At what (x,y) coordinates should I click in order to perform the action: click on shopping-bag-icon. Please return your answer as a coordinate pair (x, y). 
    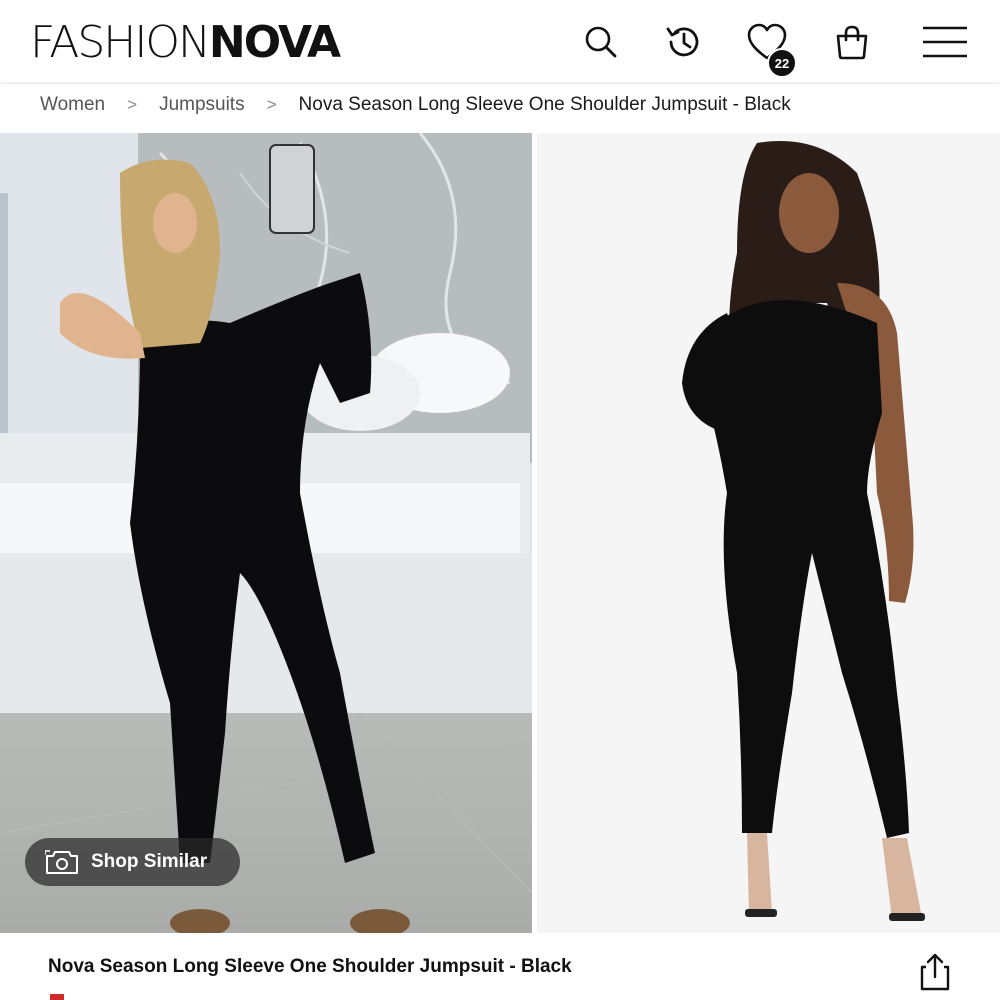
    Looking at the image, I should click on (852, 42).